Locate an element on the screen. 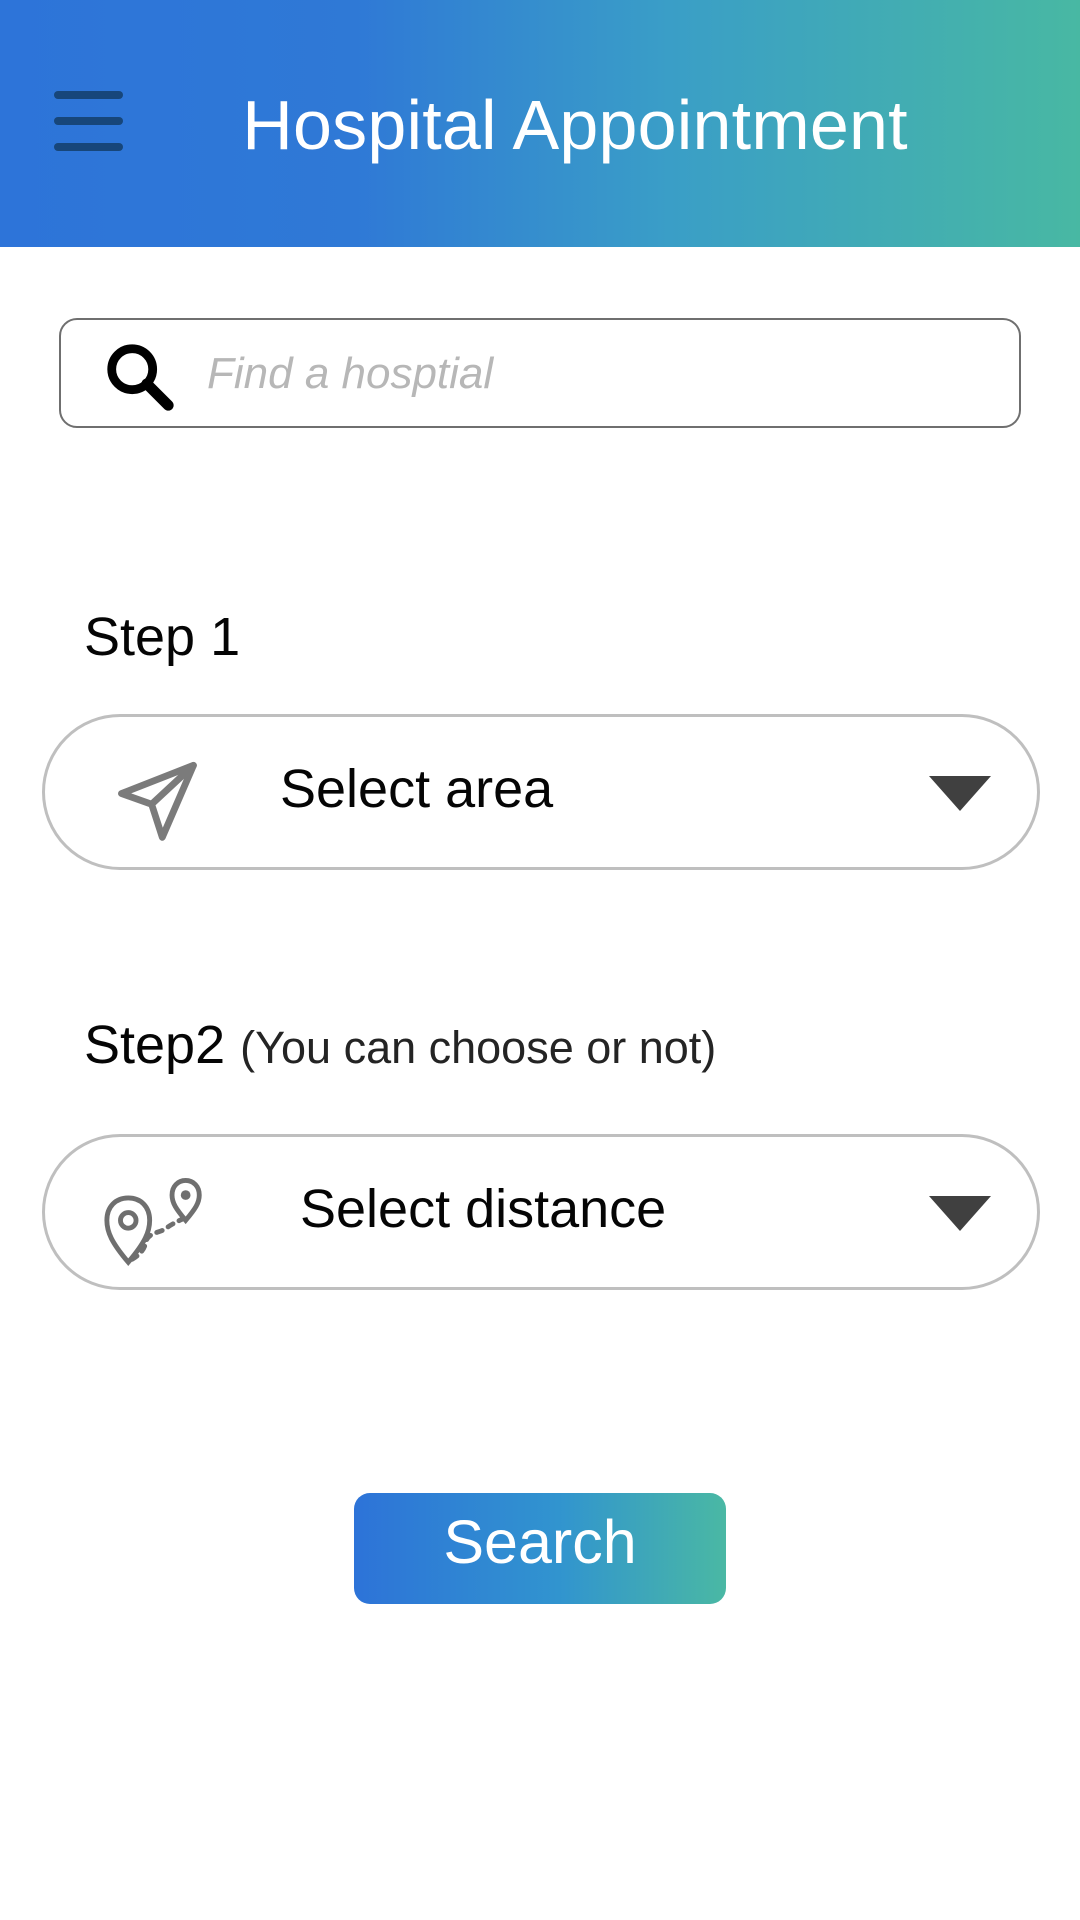  step-2-note: (You can choose or not) is located at coordinates (478, 1047).